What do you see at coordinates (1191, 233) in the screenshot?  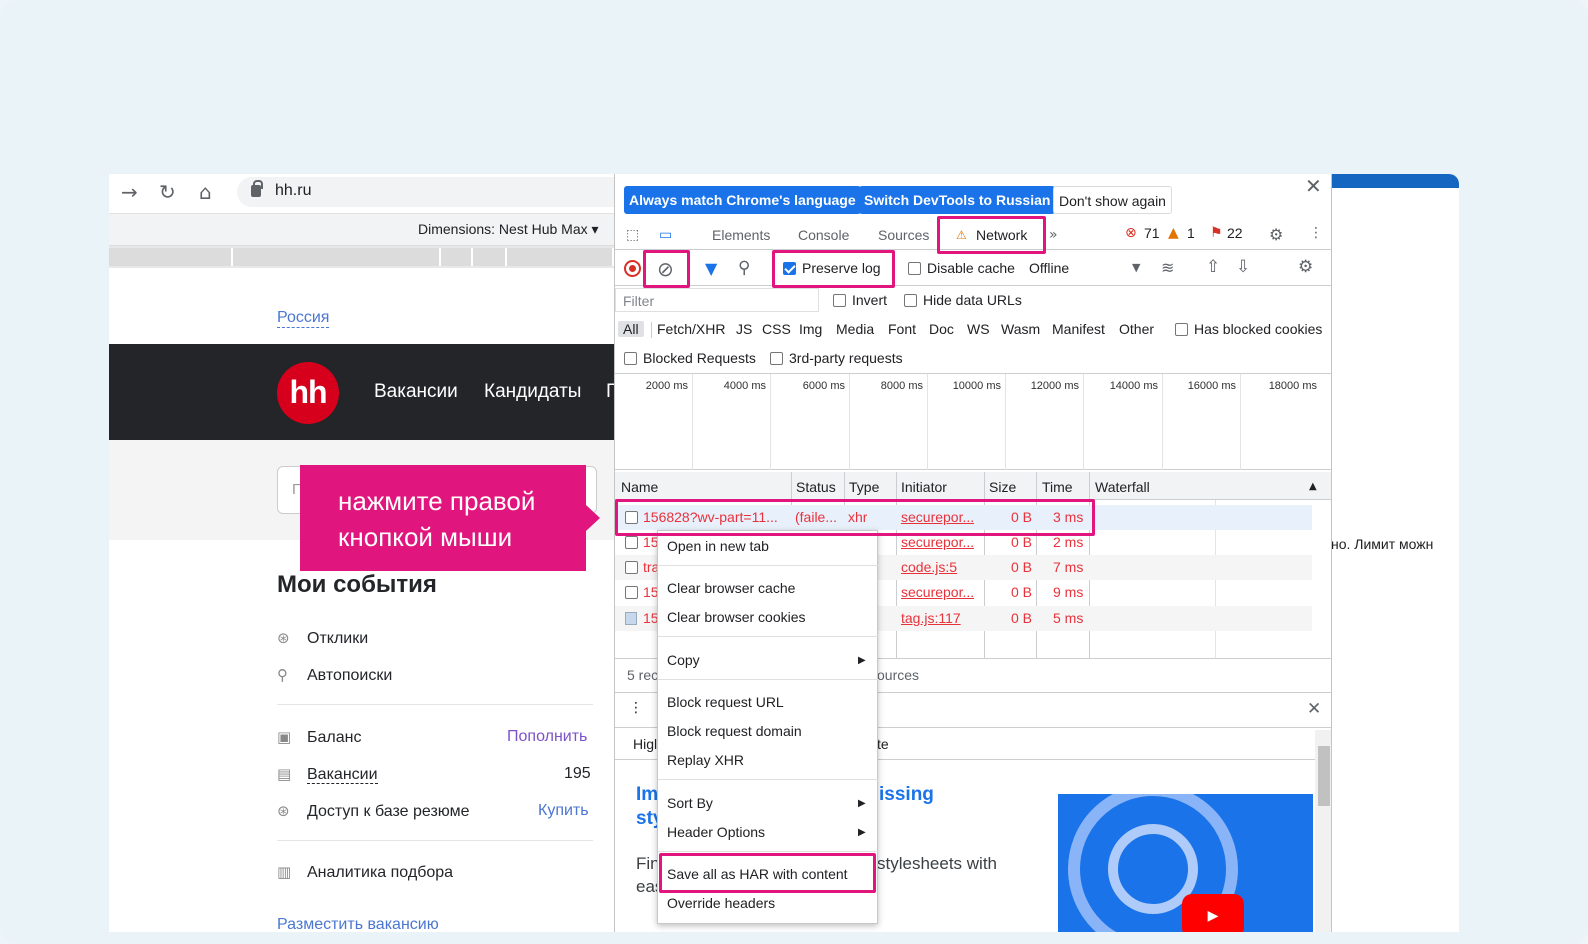 I see `warning-count: 1` at bounding box center [1191, 233].